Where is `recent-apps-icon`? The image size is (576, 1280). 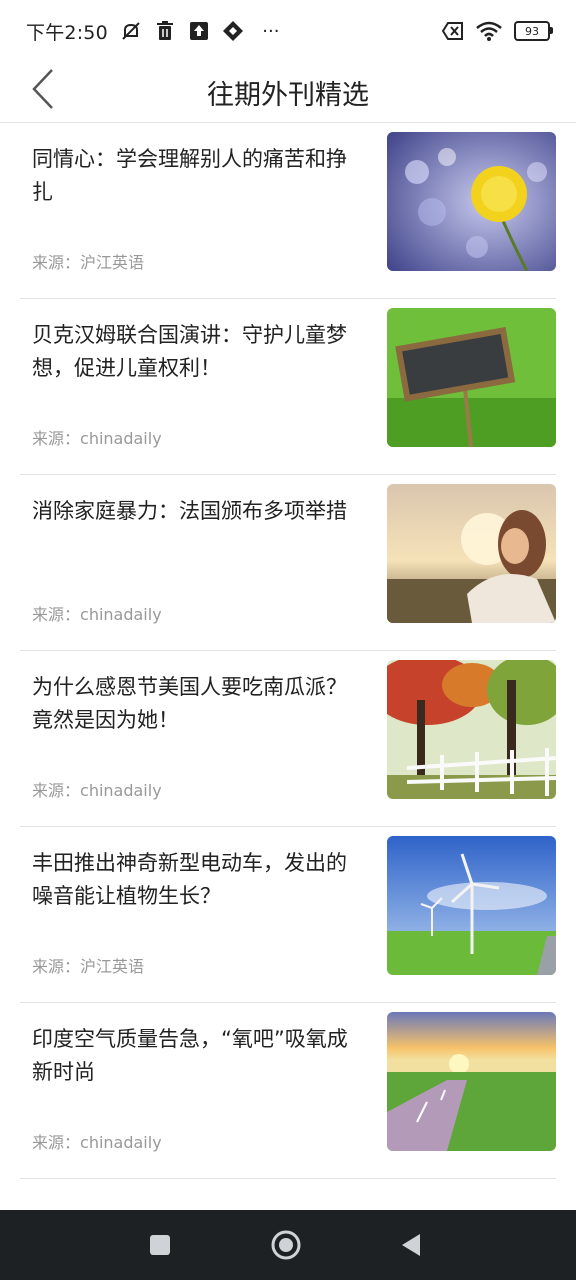 recent-apps-icon is located at coordinates (160, 1245).